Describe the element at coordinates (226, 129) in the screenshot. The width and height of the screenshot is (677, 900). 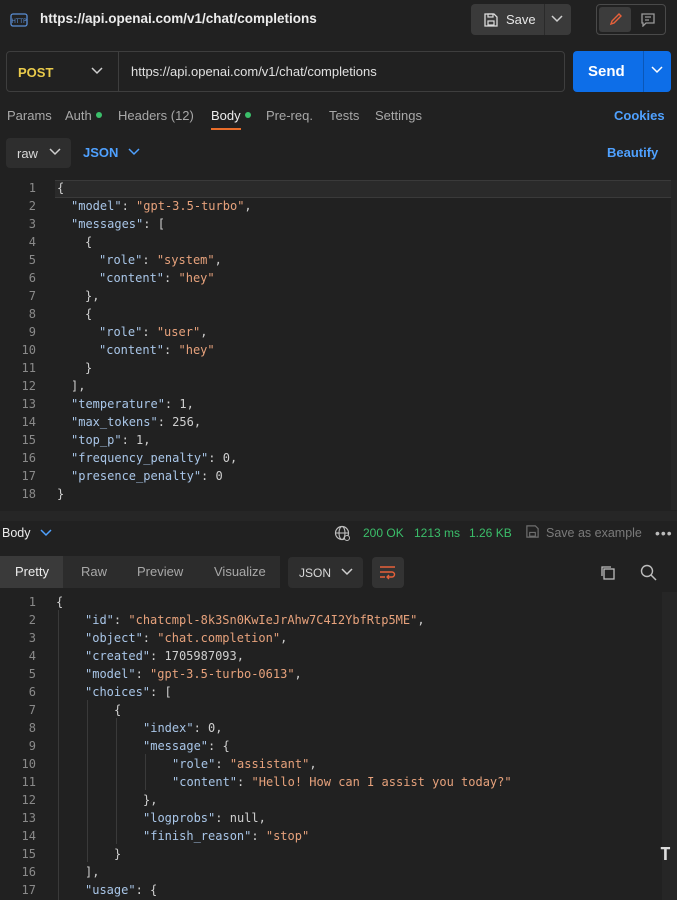
I see `active-tab-underline` at that location.